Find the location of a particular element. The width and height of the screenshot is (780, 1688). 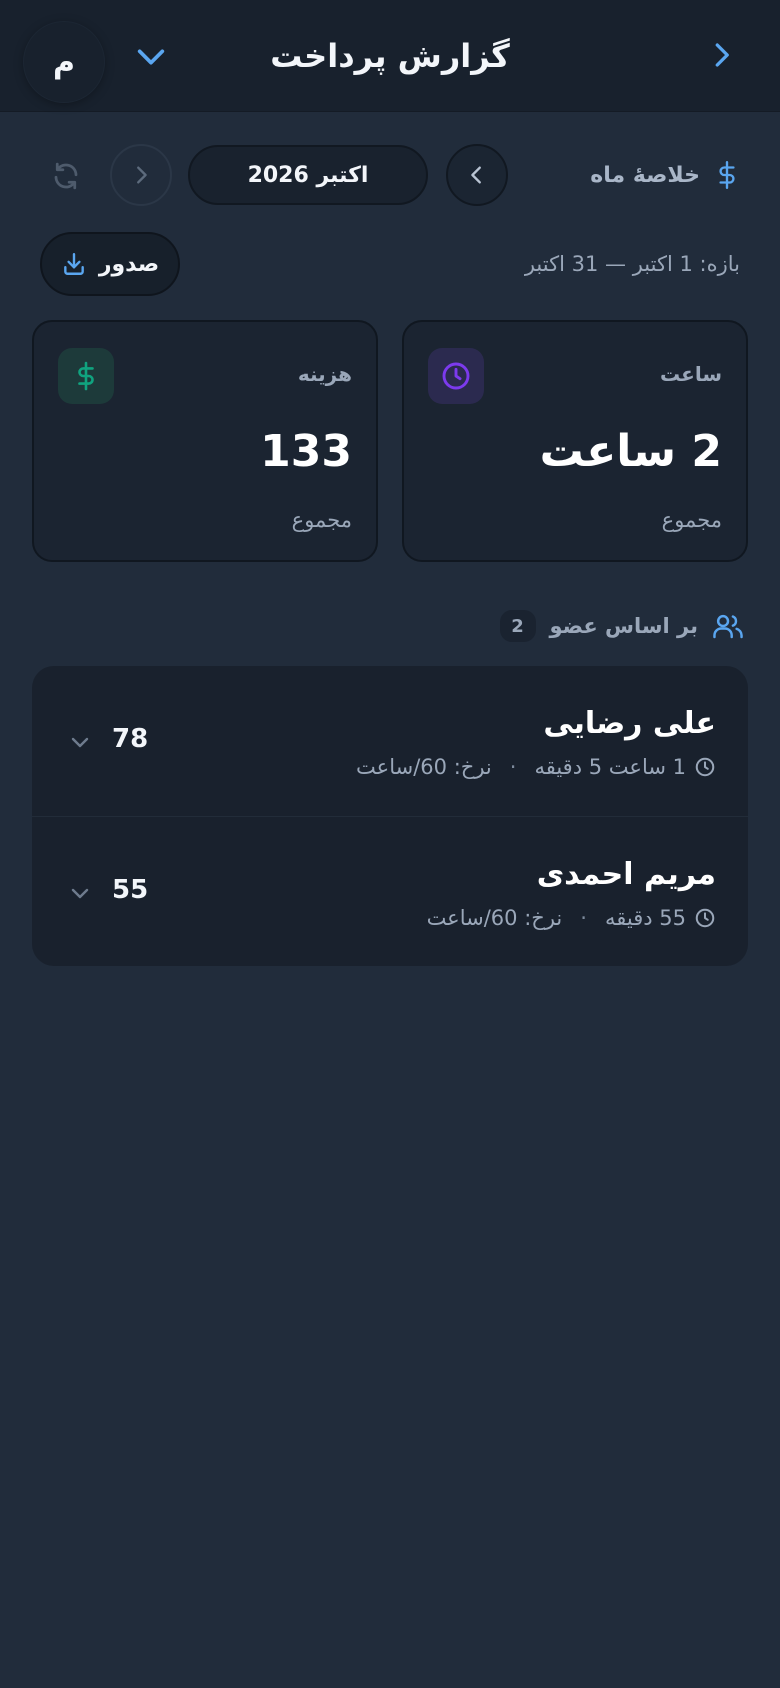

hours-icon-badge is located at coordinates (456, 376).